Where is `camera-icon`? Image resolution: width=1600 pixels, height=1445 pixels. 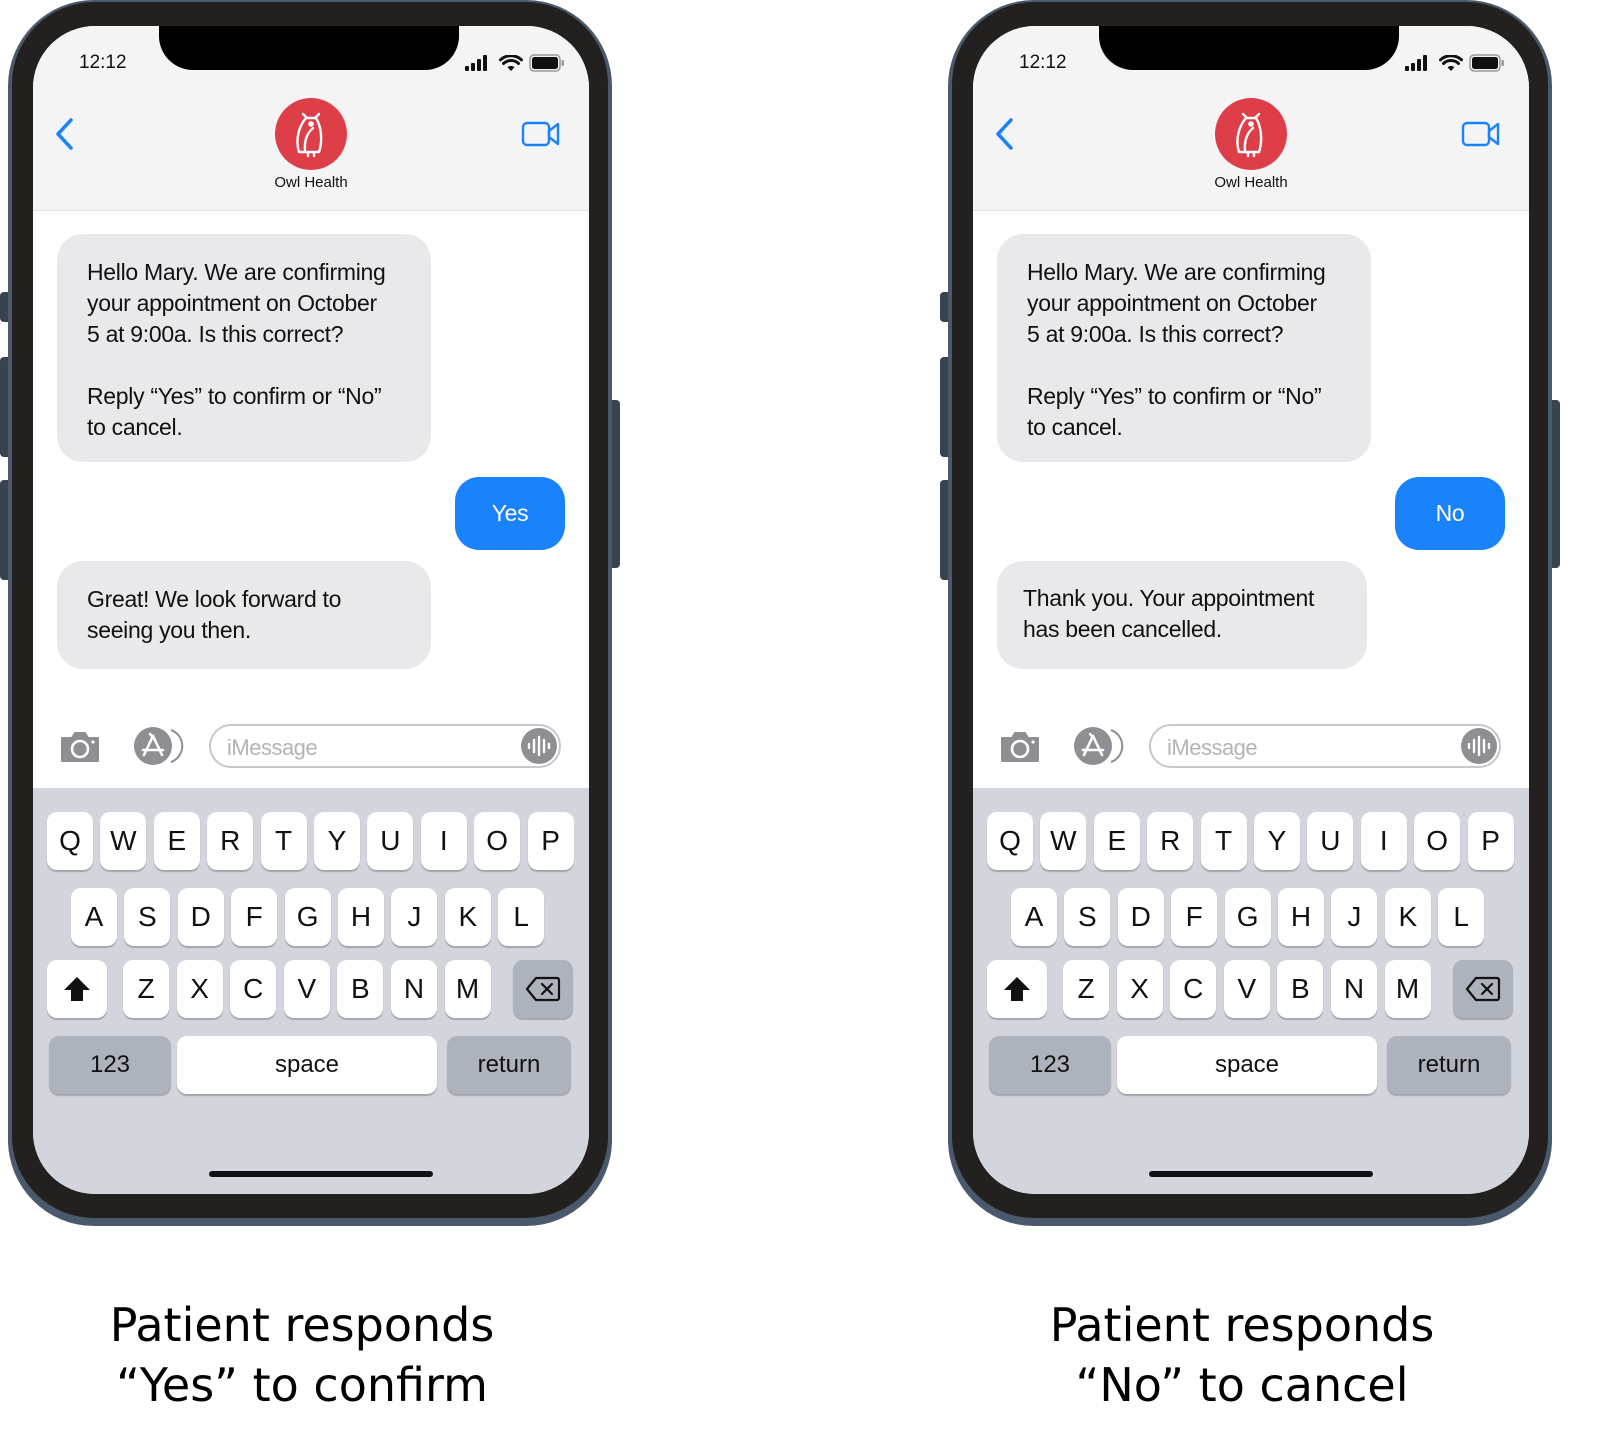 camera-icon is located at coordinates (1020, 747).